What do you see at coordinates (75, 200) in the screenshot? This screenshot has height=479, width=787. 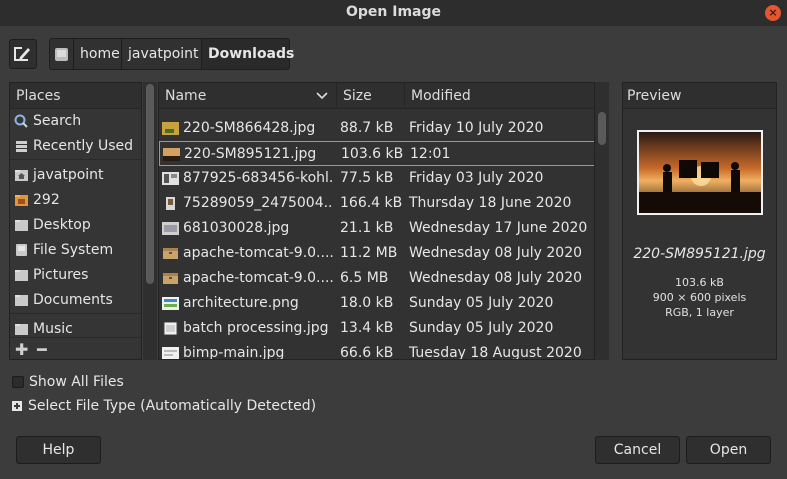 I see `place-292: 292` at bounding box center [75, 200].